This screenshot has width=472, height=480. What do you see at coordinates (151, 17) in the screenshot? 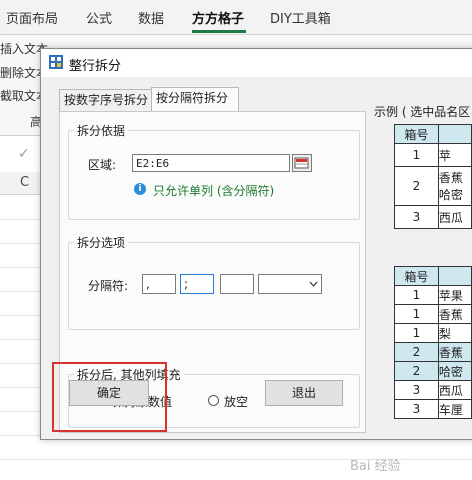
I see `tab-data: 数据` at bounding box center [151, 17].